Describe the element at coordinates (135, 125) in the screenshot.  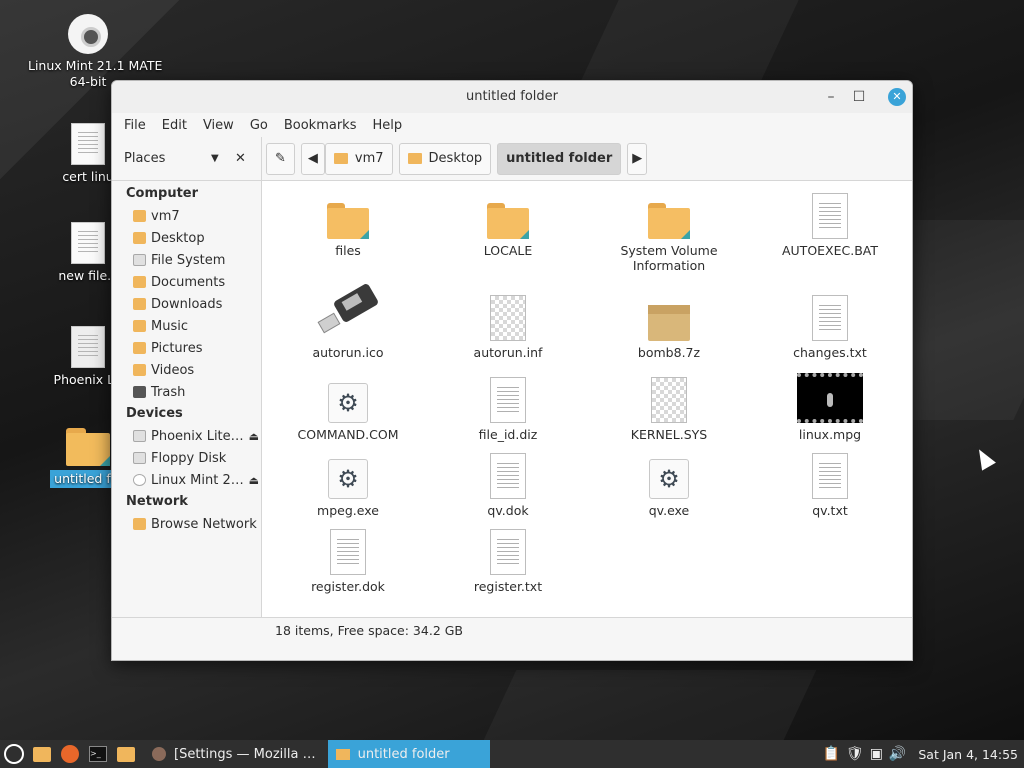
I see `menu-file: File` at that location.